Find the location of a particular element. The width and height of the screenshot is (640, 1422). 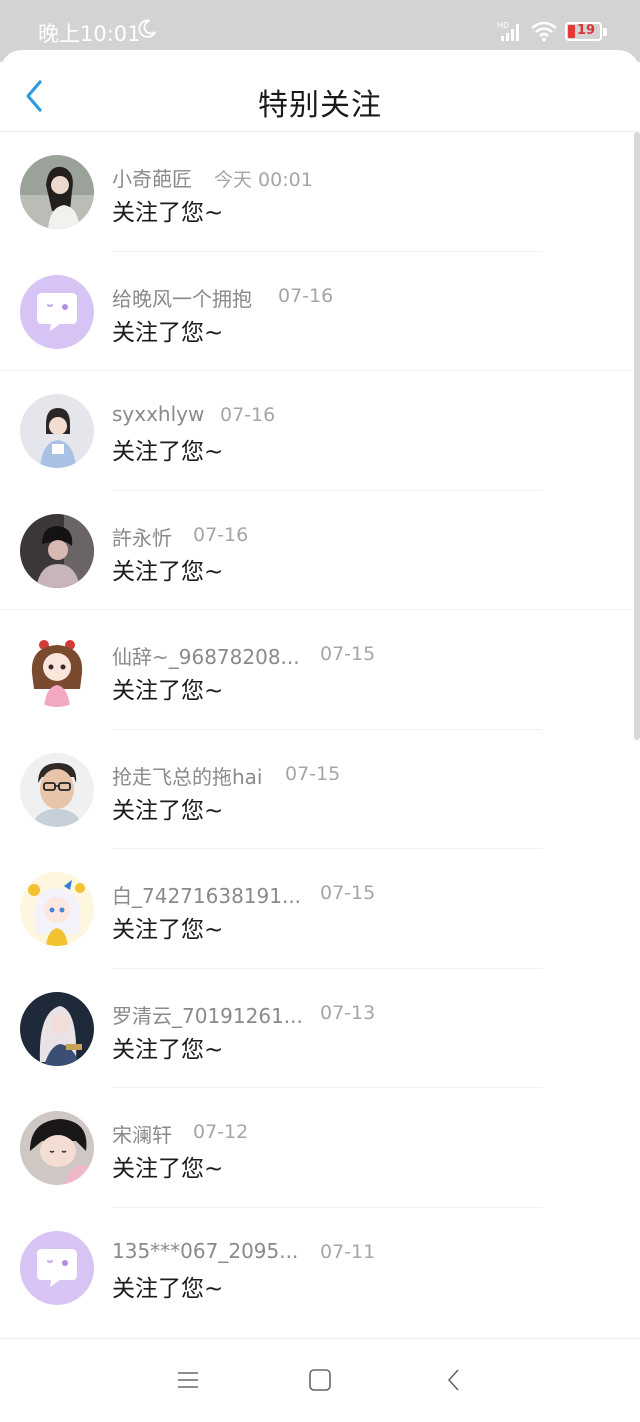

list-item: 白_74271638191... 07-15 关注了您~ is located at coordinates (316, 909).